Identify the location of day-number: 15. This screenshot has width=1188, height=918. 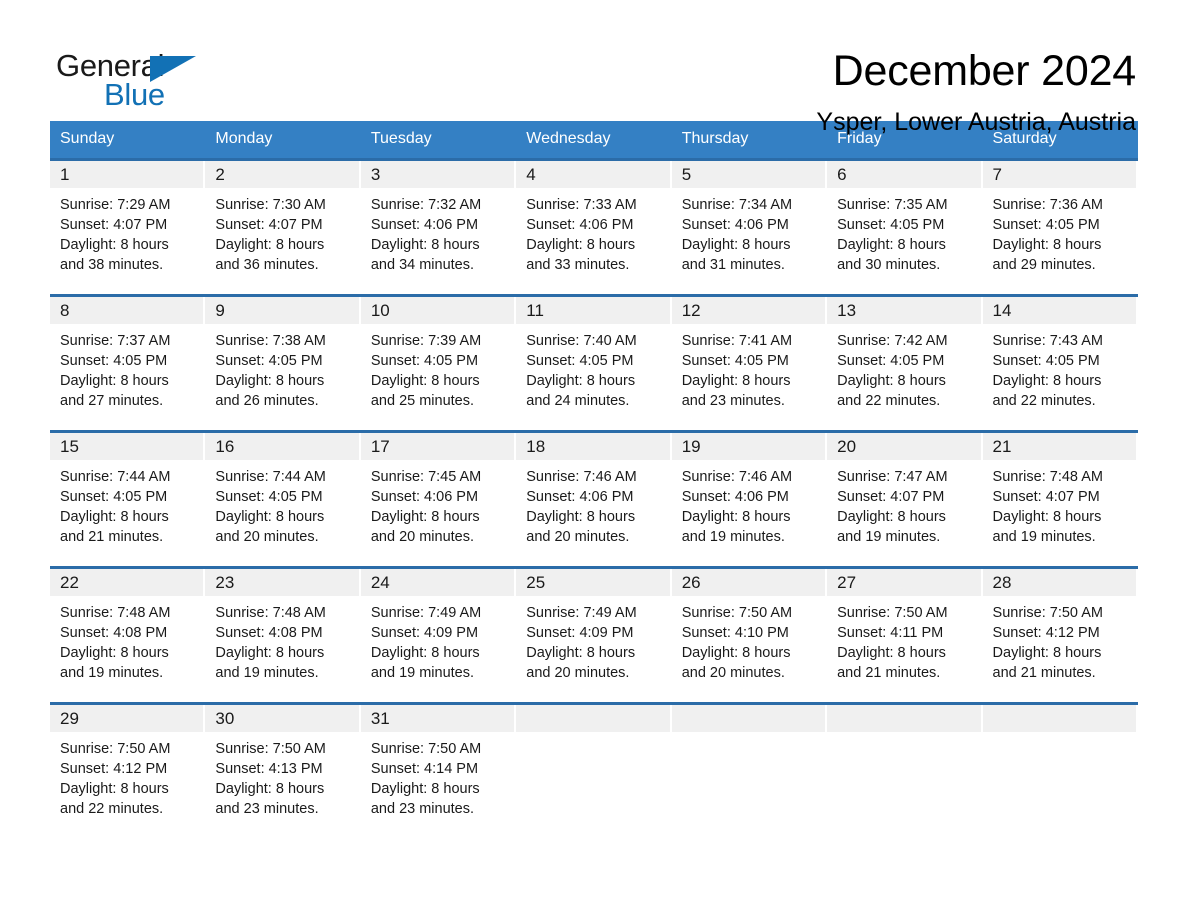
(127, 446).